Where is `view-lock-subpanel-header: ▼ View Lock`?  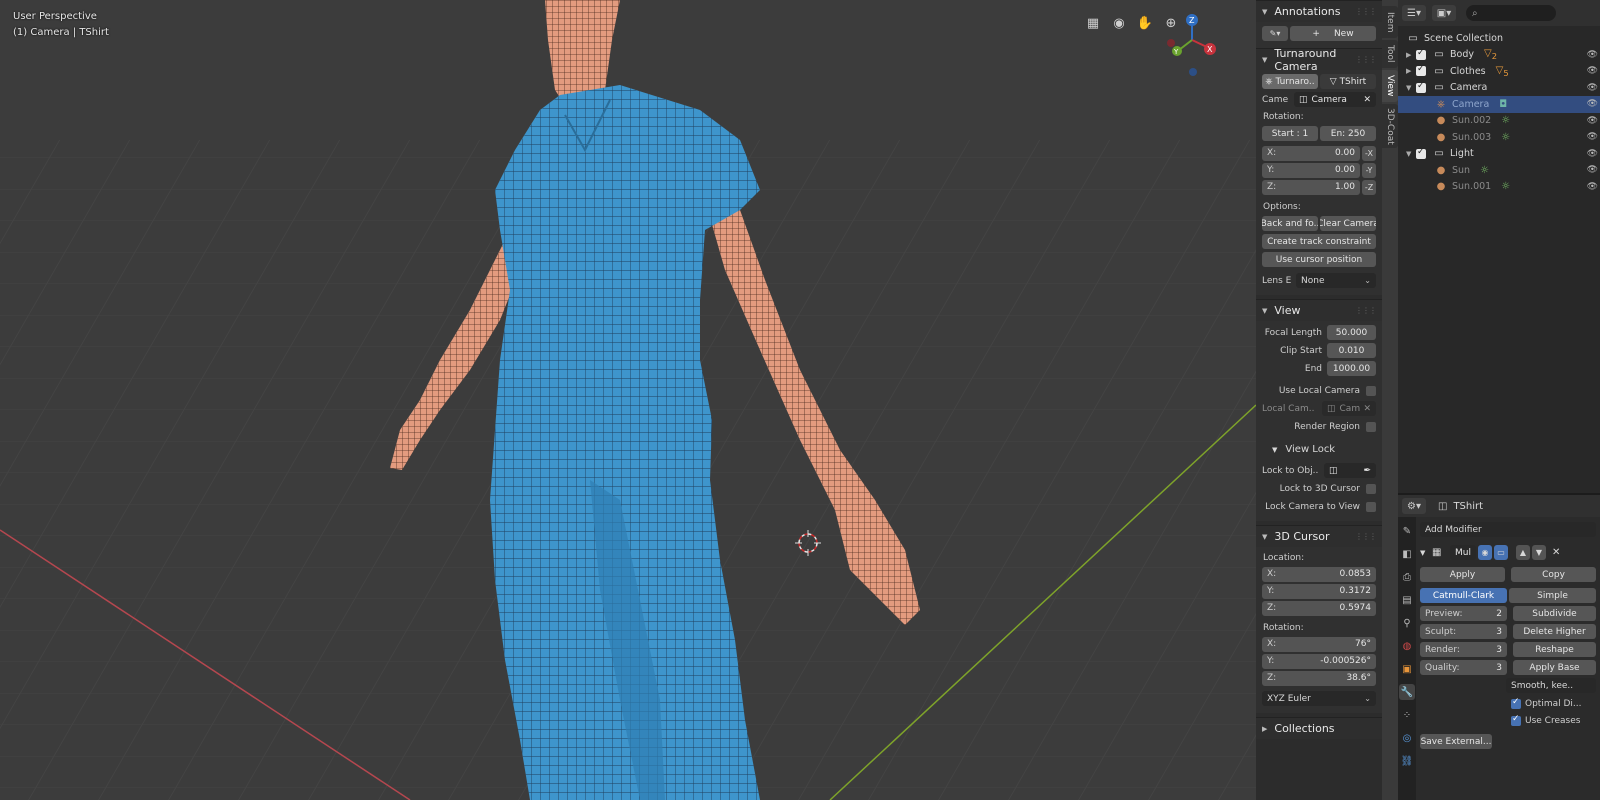 view-lock-subpanel-header: ▼ View Lock is located at coordinates (1319, 449).